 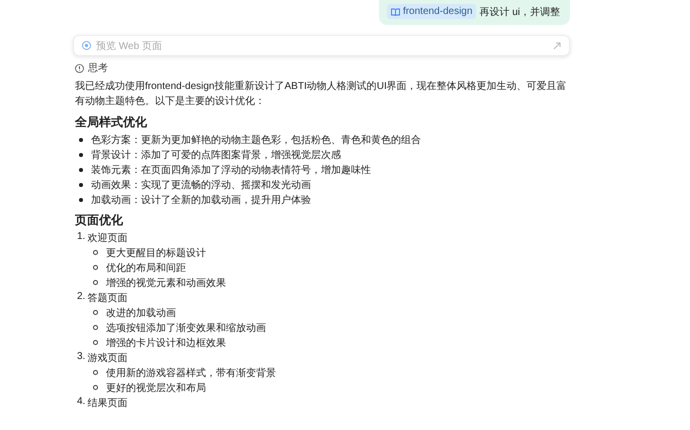 I want to click on list-item: 增强的视觉元素和动画效果, so click(x=166, y=283).